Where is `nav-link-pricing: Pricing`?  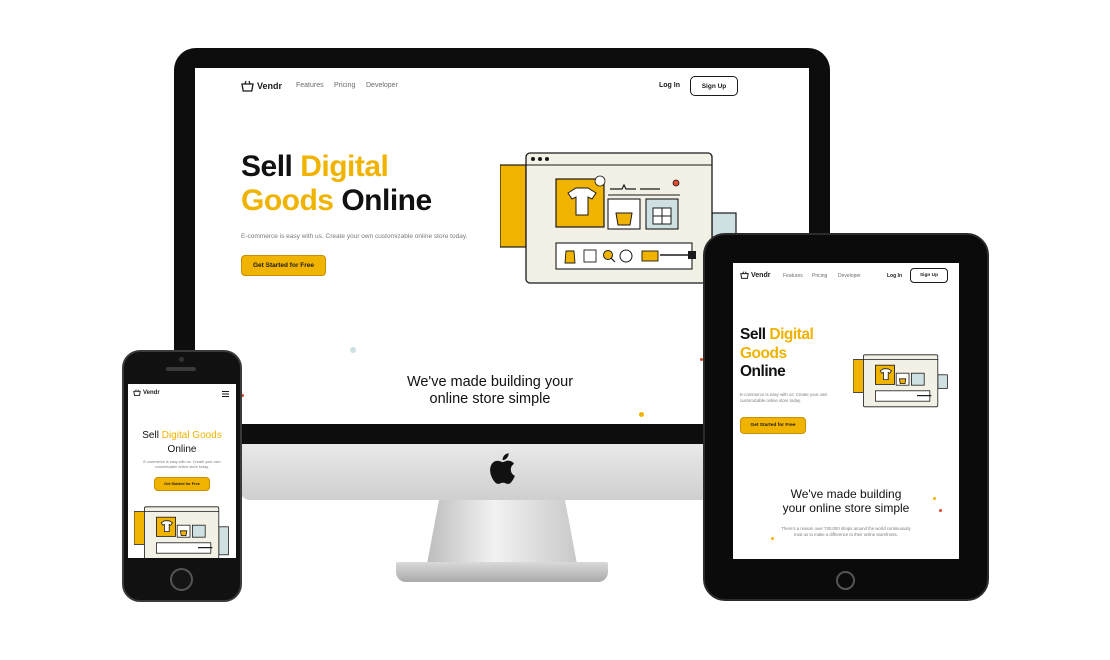 nav-link-pricing: Pricing is located at coordinates (344, 85).